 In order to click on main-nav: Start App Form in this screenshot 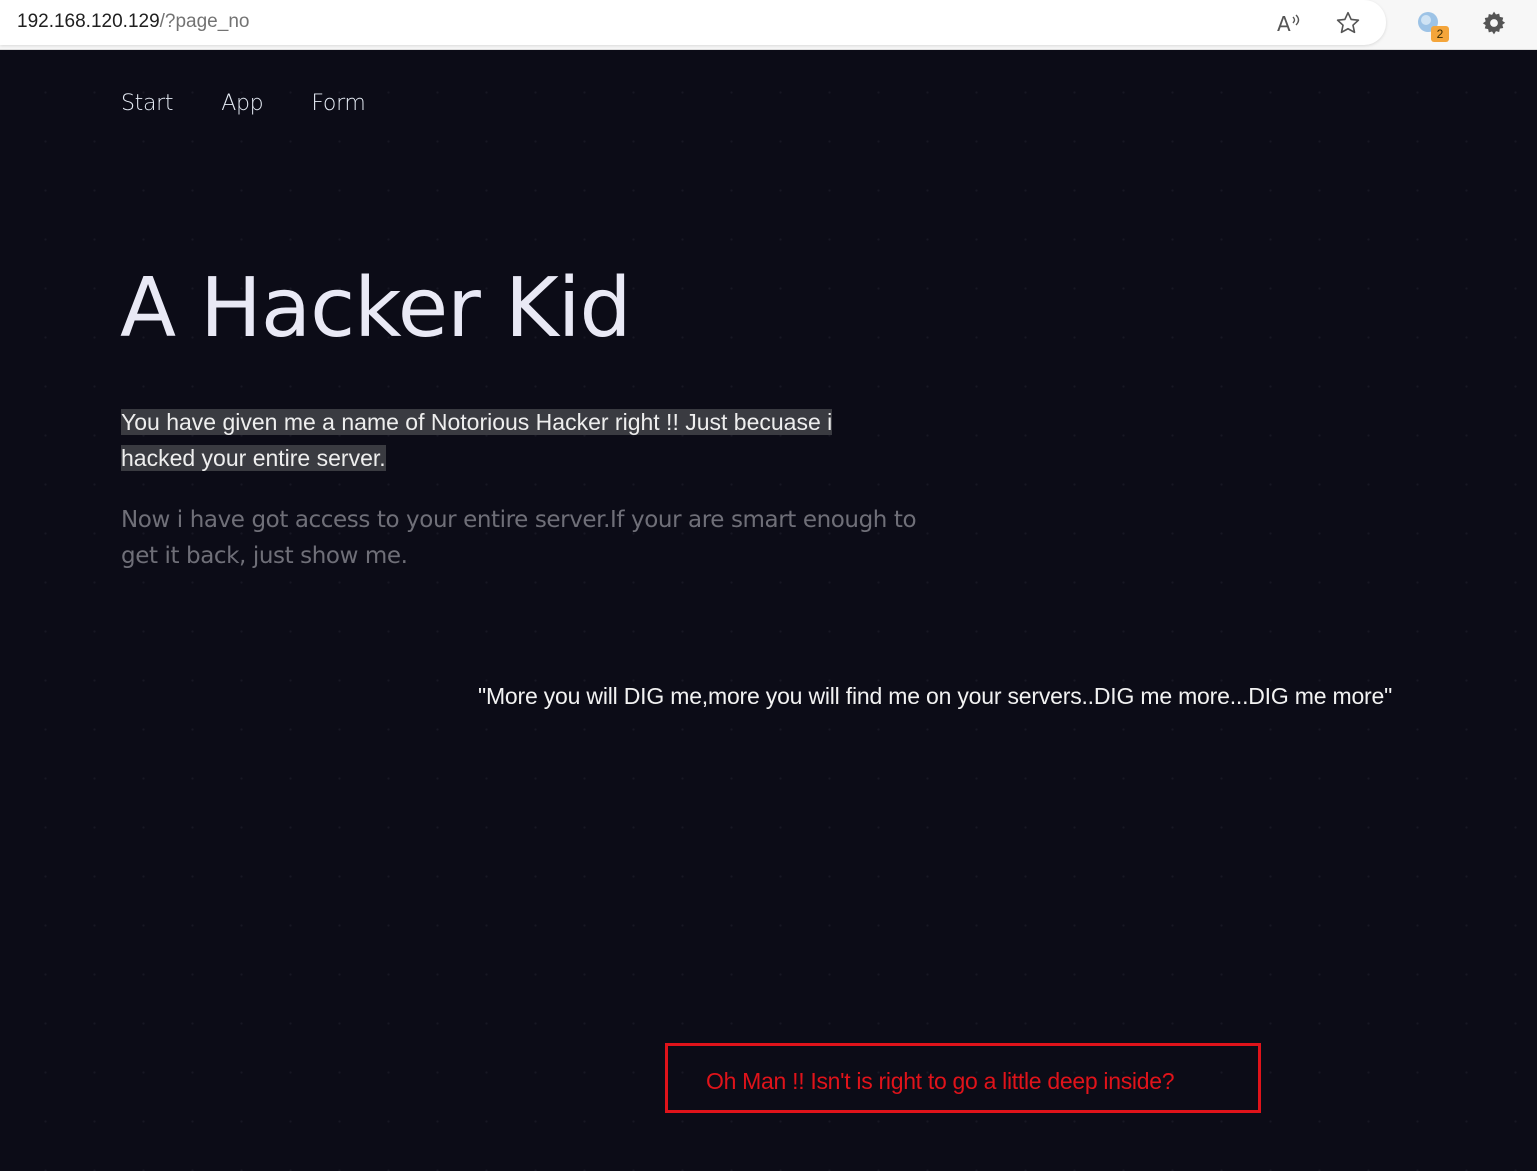, I will do `click(267, 103)`.